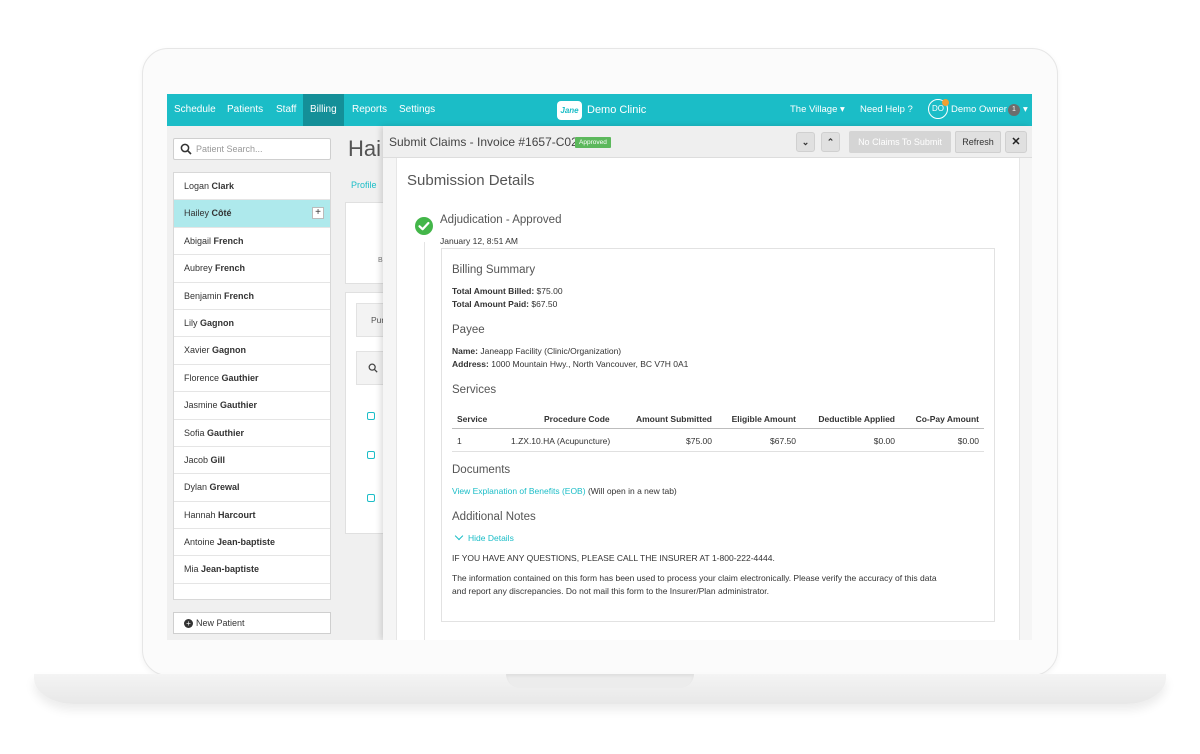  I want to click on list-item: Hailey Côté +, so click(252, 214).